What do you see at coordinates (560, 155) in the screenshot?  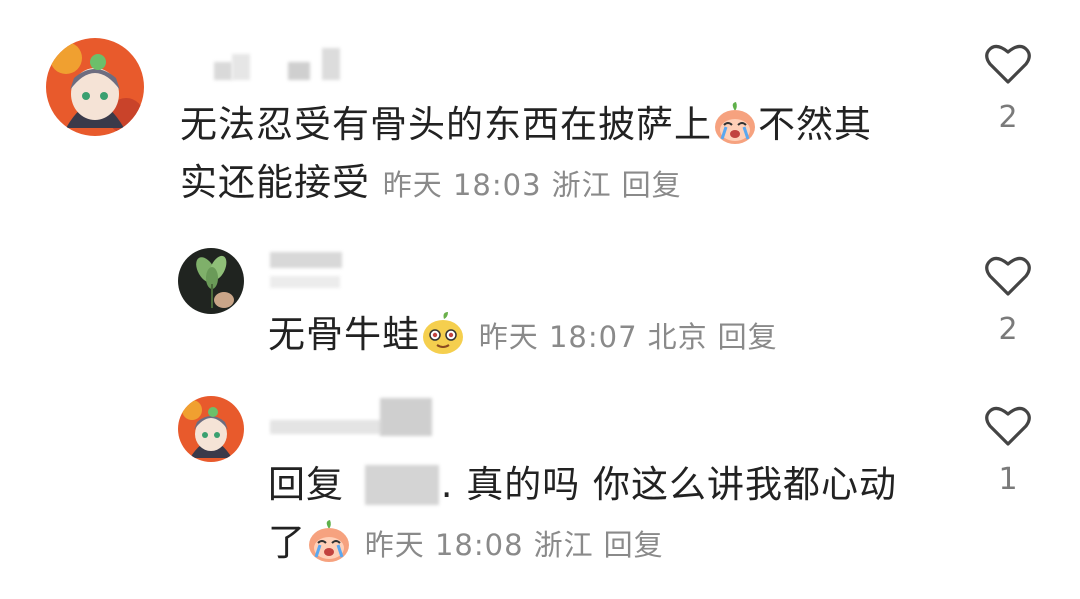 I see `comment-text: 无法忍受有骨头的东西在披萨上 不然其 实还能接受 昨天 18:03 浙江 回复` at bounding box center [560, 155].